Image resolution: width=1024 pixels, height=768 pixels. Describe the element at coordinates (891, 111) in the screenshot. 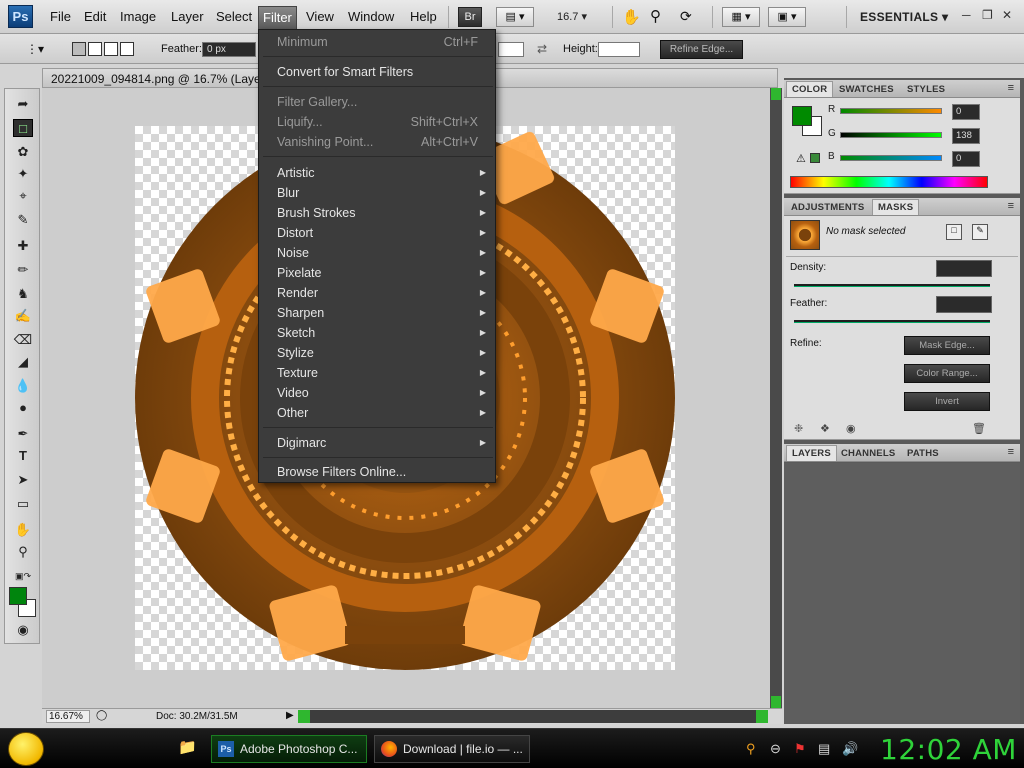

I see `red-slider` at that location.